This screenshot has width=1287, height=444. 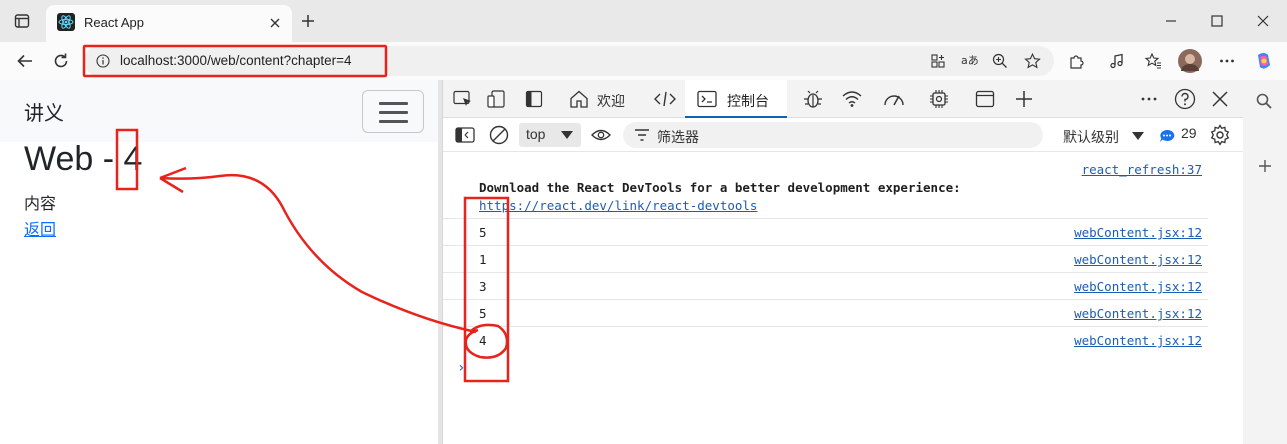 What do you see at coordinates (236, 60) in the screenshot?
I see `url-text: localhost:3000/web/content?chapter=4` at bounding box center [236, 60].